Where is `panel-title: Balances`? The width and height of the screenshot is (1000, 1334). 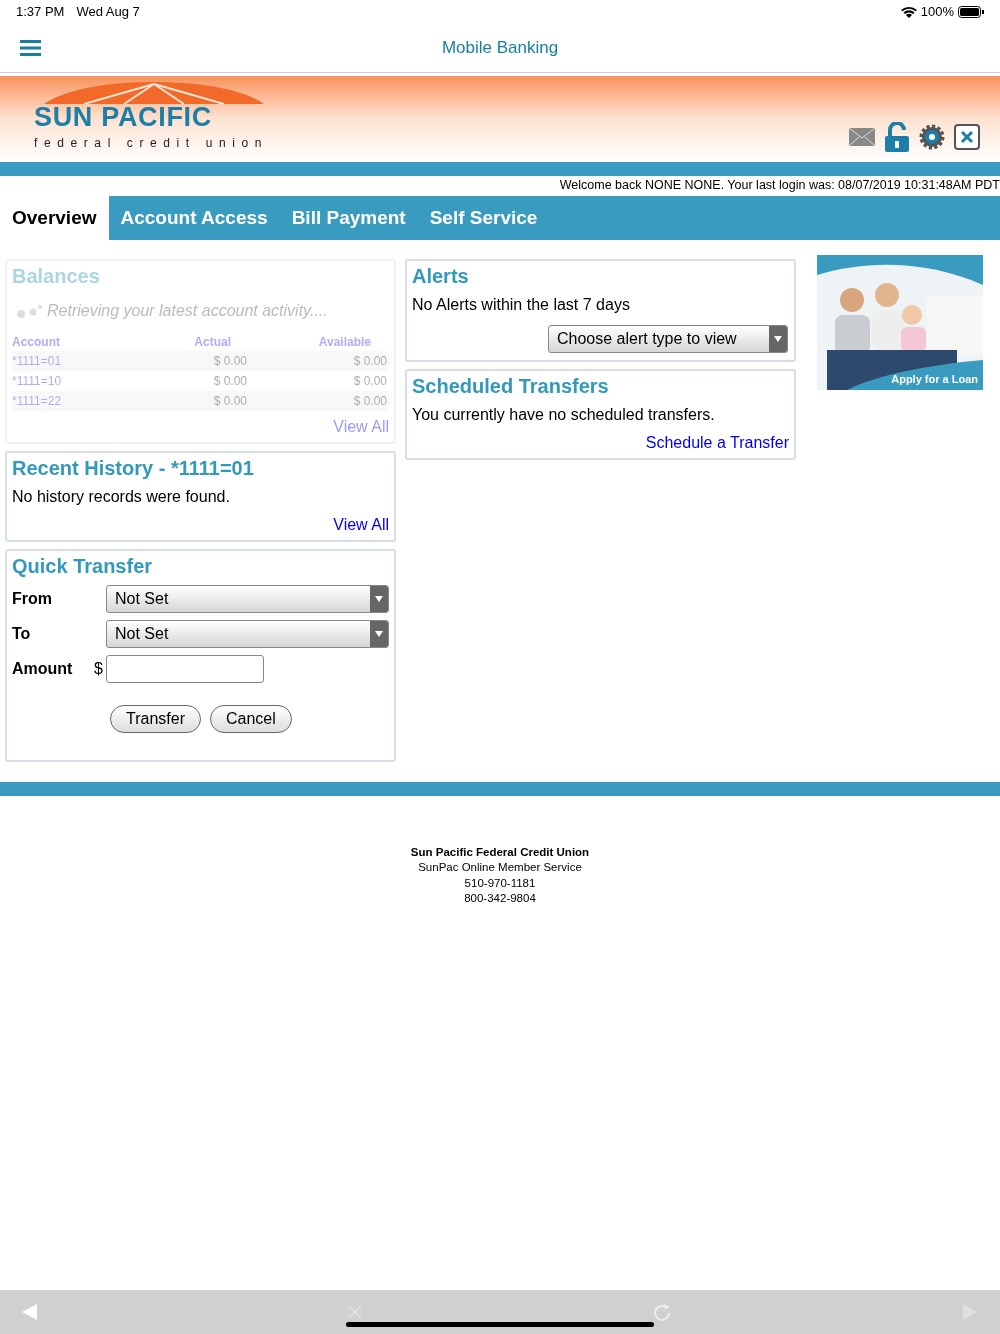
panel-title: Balances is located at coordinates (56, 276).